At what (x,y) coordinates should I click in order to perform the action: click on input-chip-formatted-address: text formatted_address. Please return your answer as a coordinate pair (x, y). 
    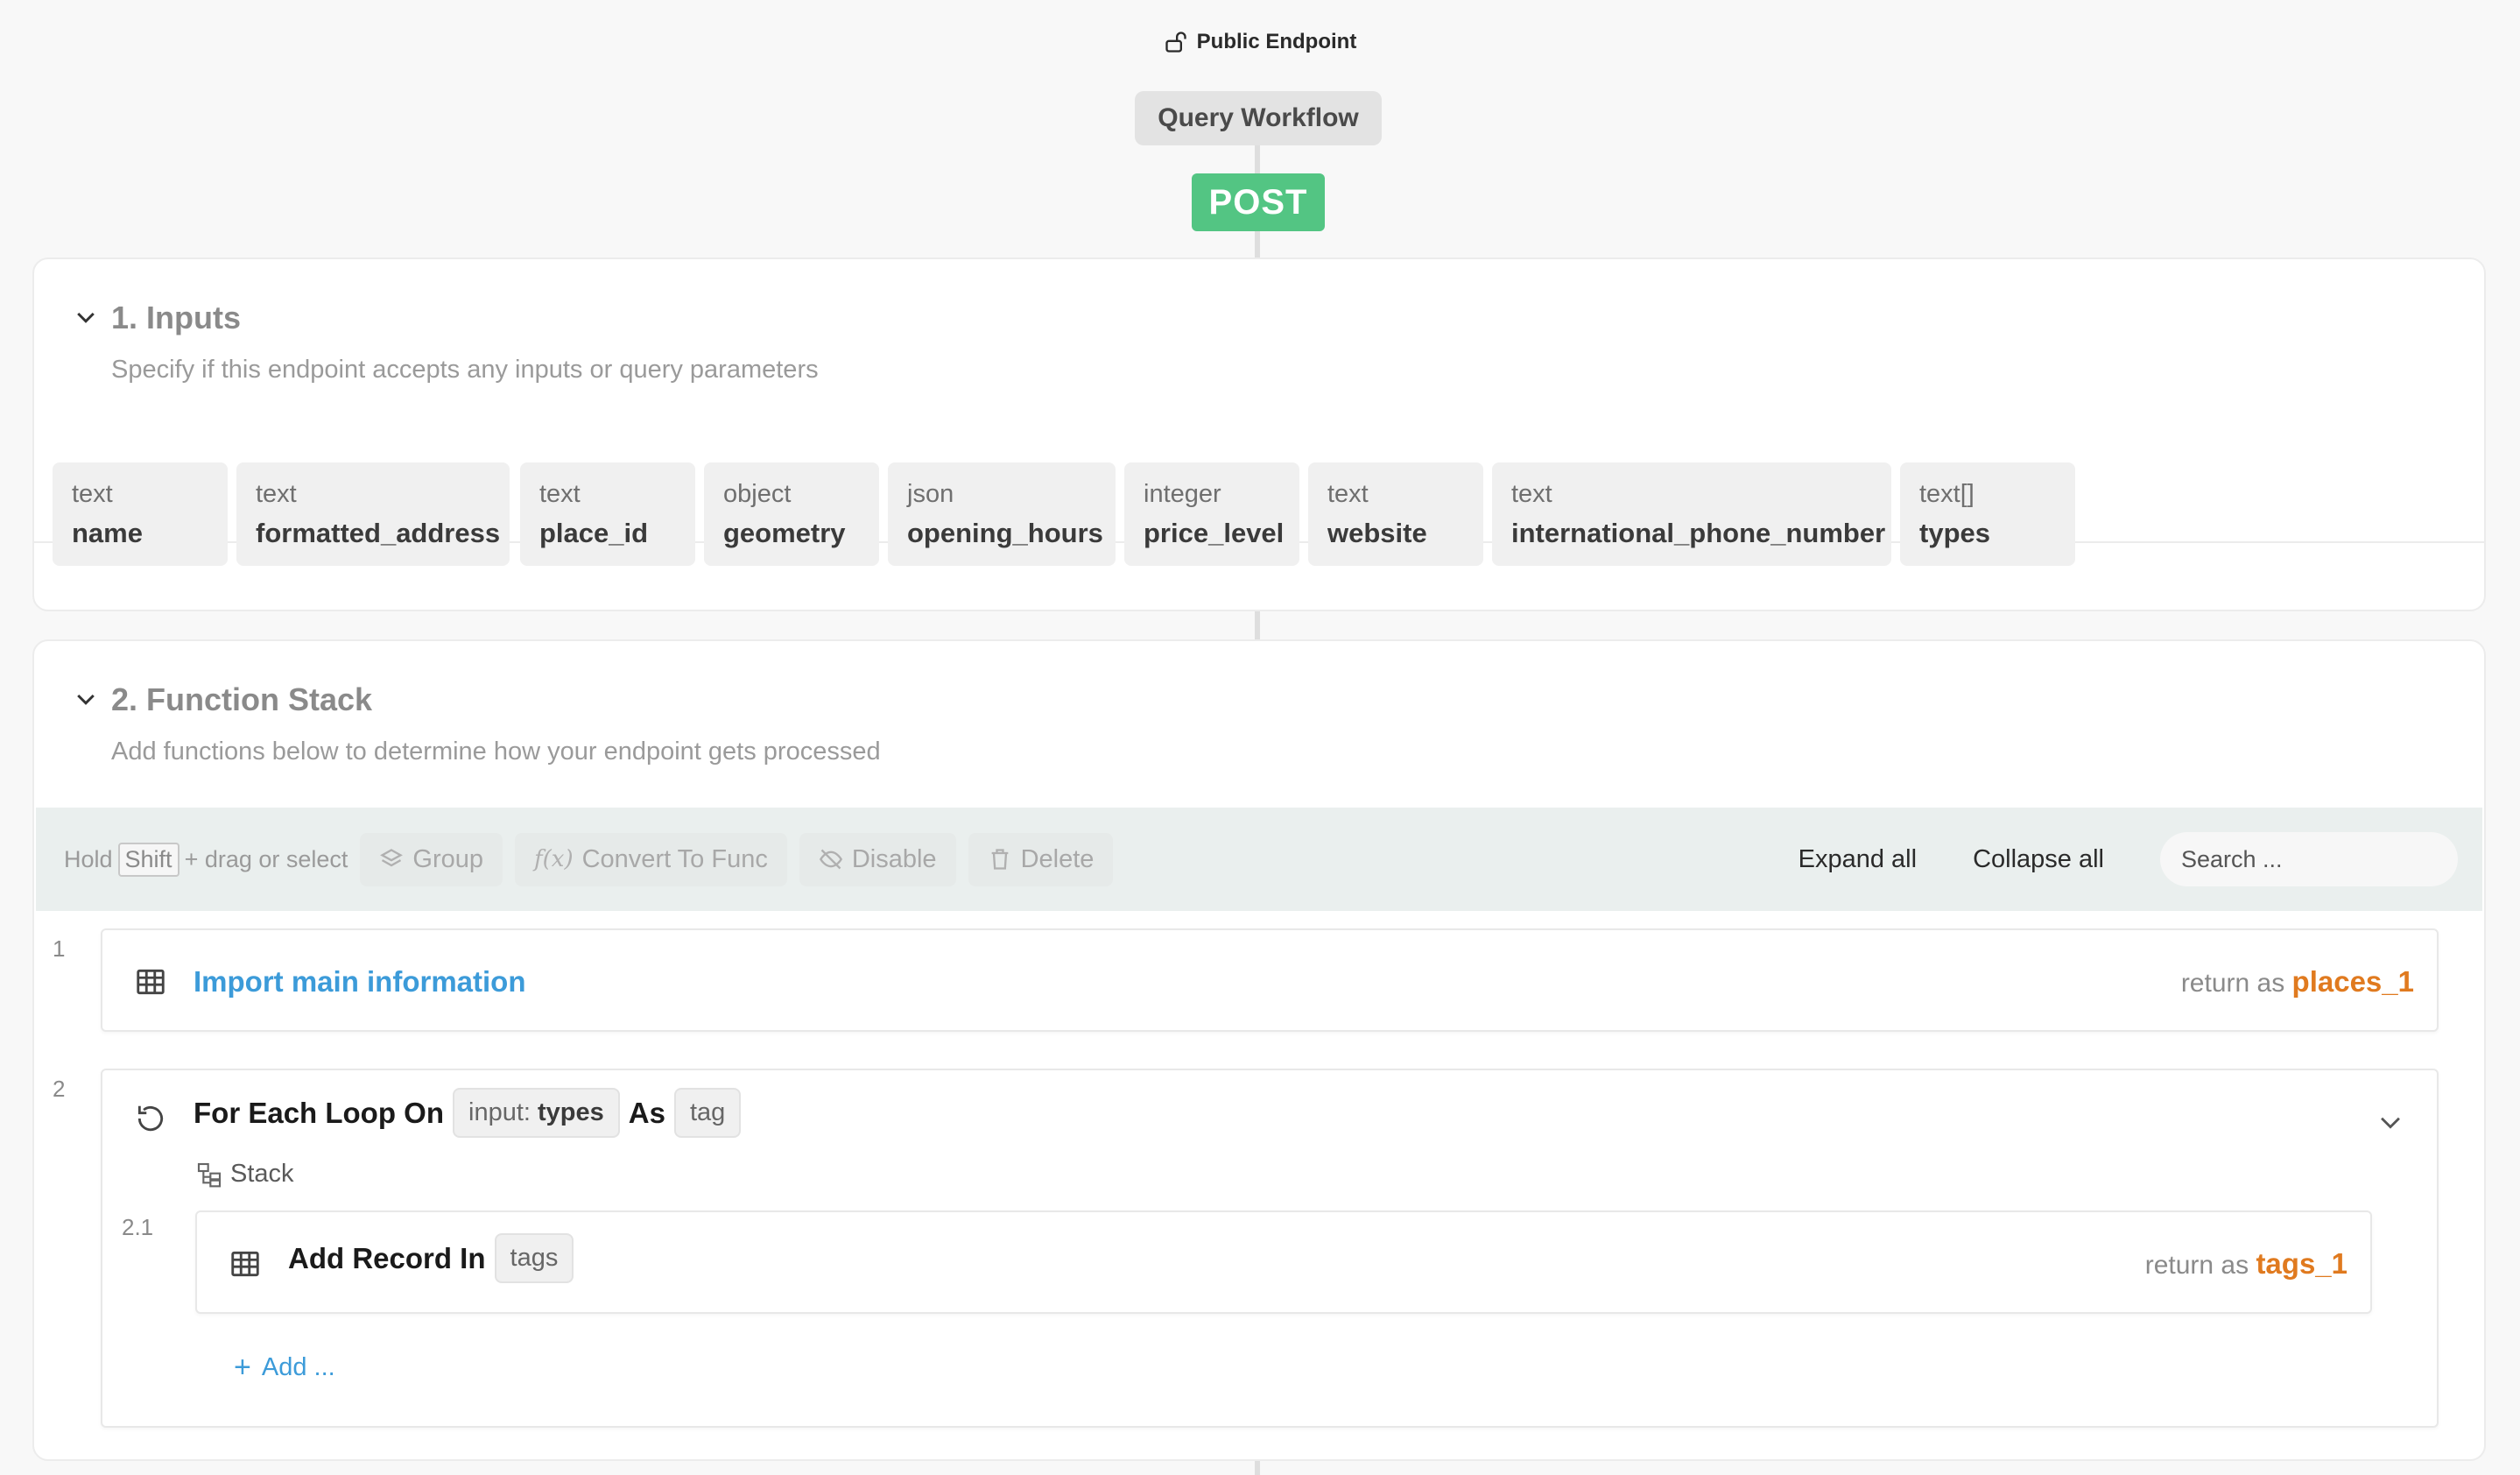
    Looking at the image, I should click on (373, 514).